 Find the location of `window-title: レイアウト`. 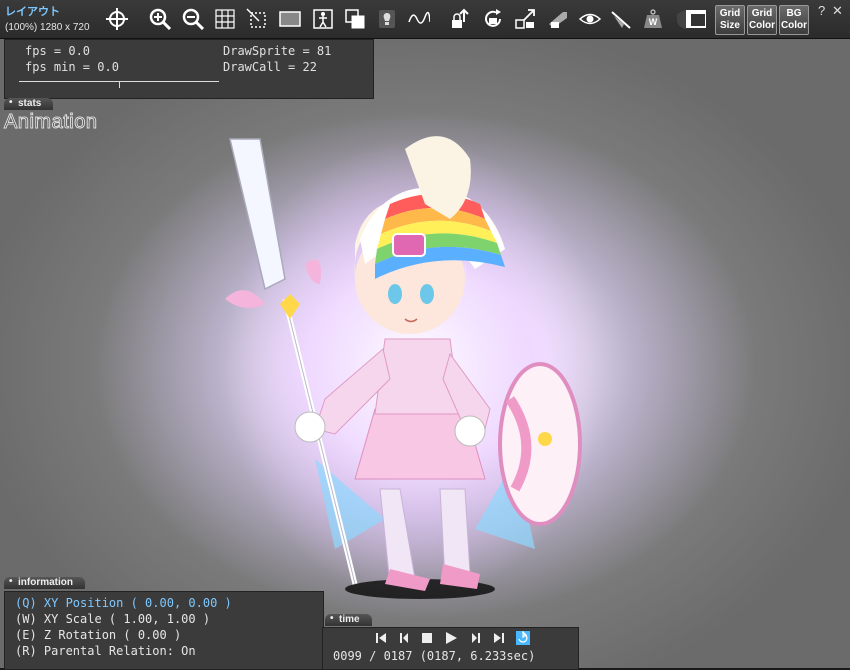

window-title: レイアウト is located at coordinates (32, 12).